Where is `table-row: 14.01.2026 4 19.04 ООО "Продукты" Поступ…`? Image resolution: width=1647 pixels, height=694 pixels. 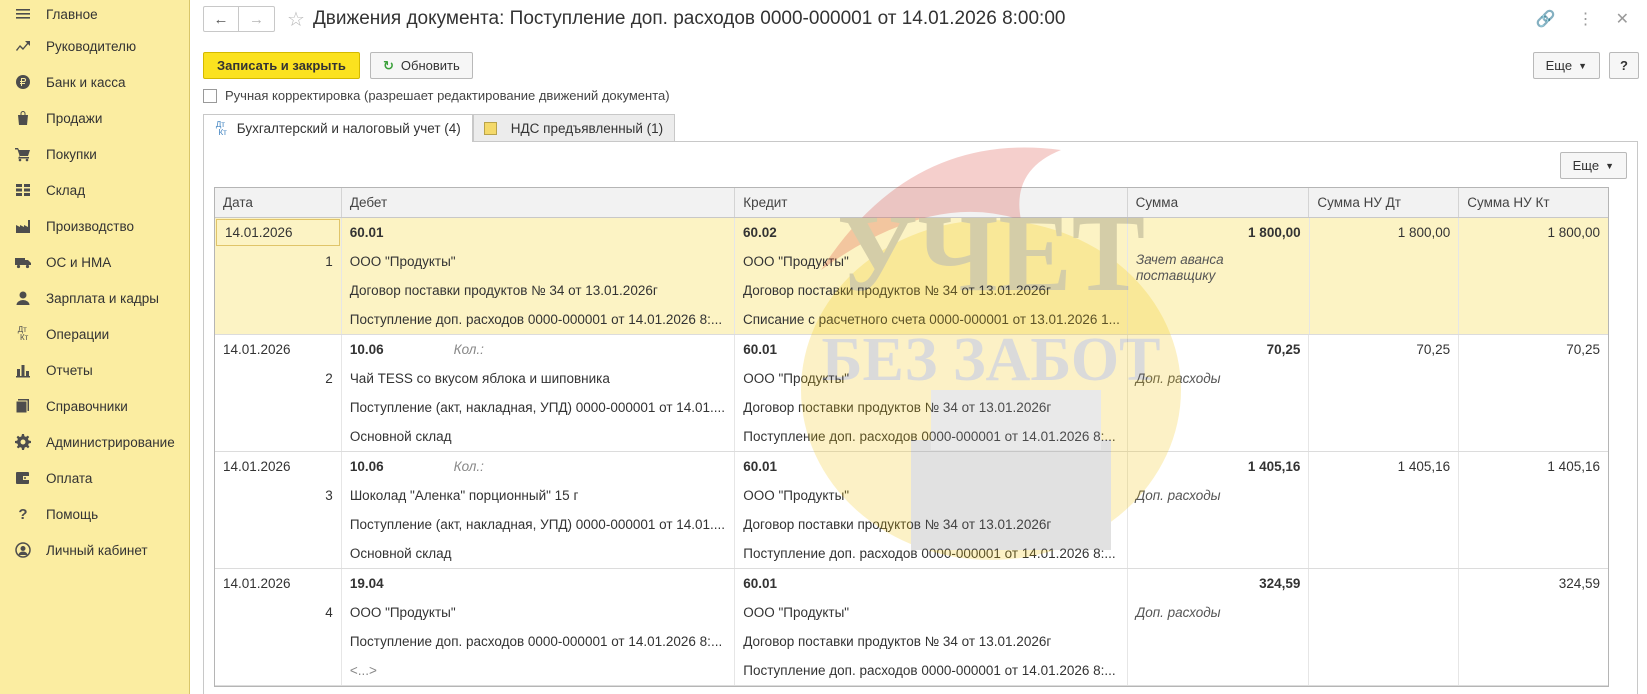 table-row: 14.01.2026 4 19.04 ООО "Продукты" Поступ… is located at coordinates (911, 627).